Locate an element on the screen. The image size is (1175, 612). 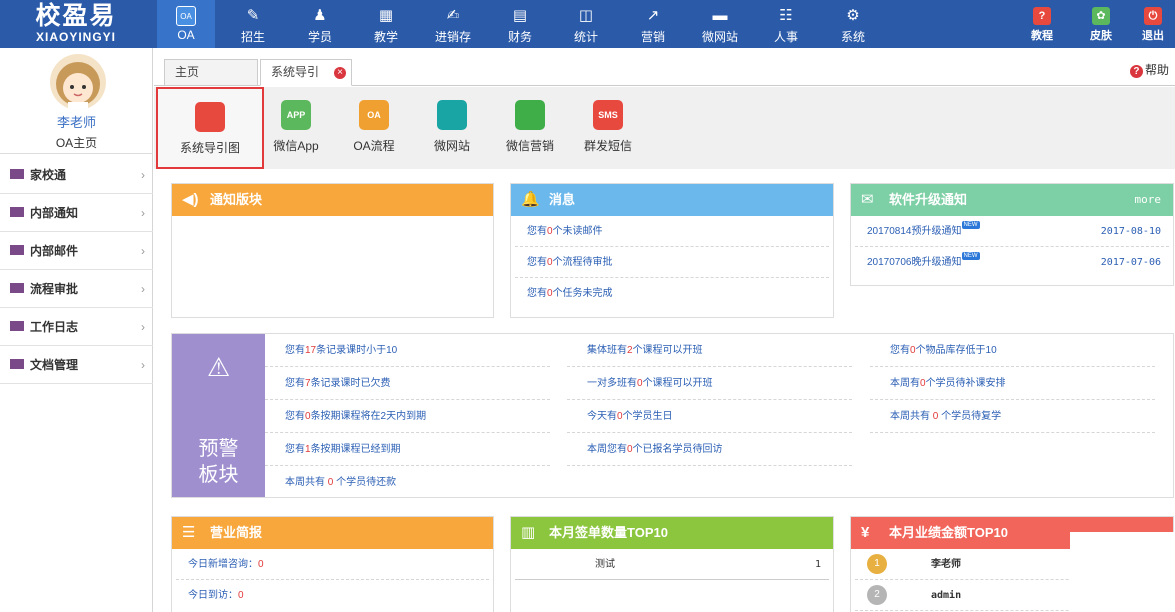
list-item: 您有0个任务未完成 is located at coordinates (672, 293).